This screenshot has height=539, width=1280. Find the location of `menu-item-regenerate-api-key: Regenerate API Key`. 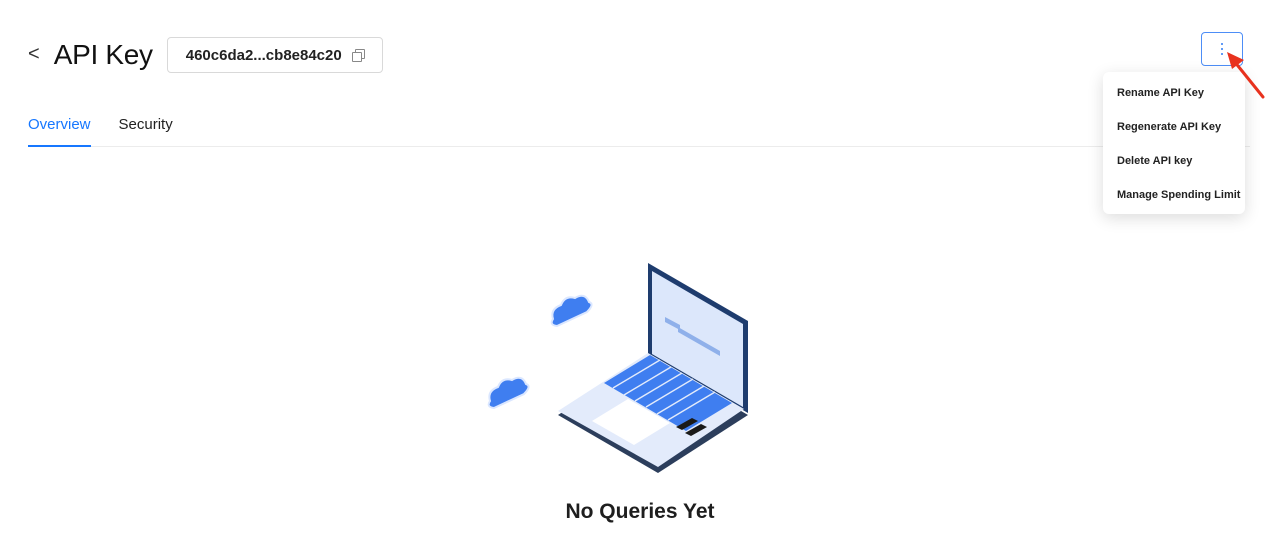

menu-item-regenerate-api-key: Regenerate API Key is located at coordinates (1174, 130).